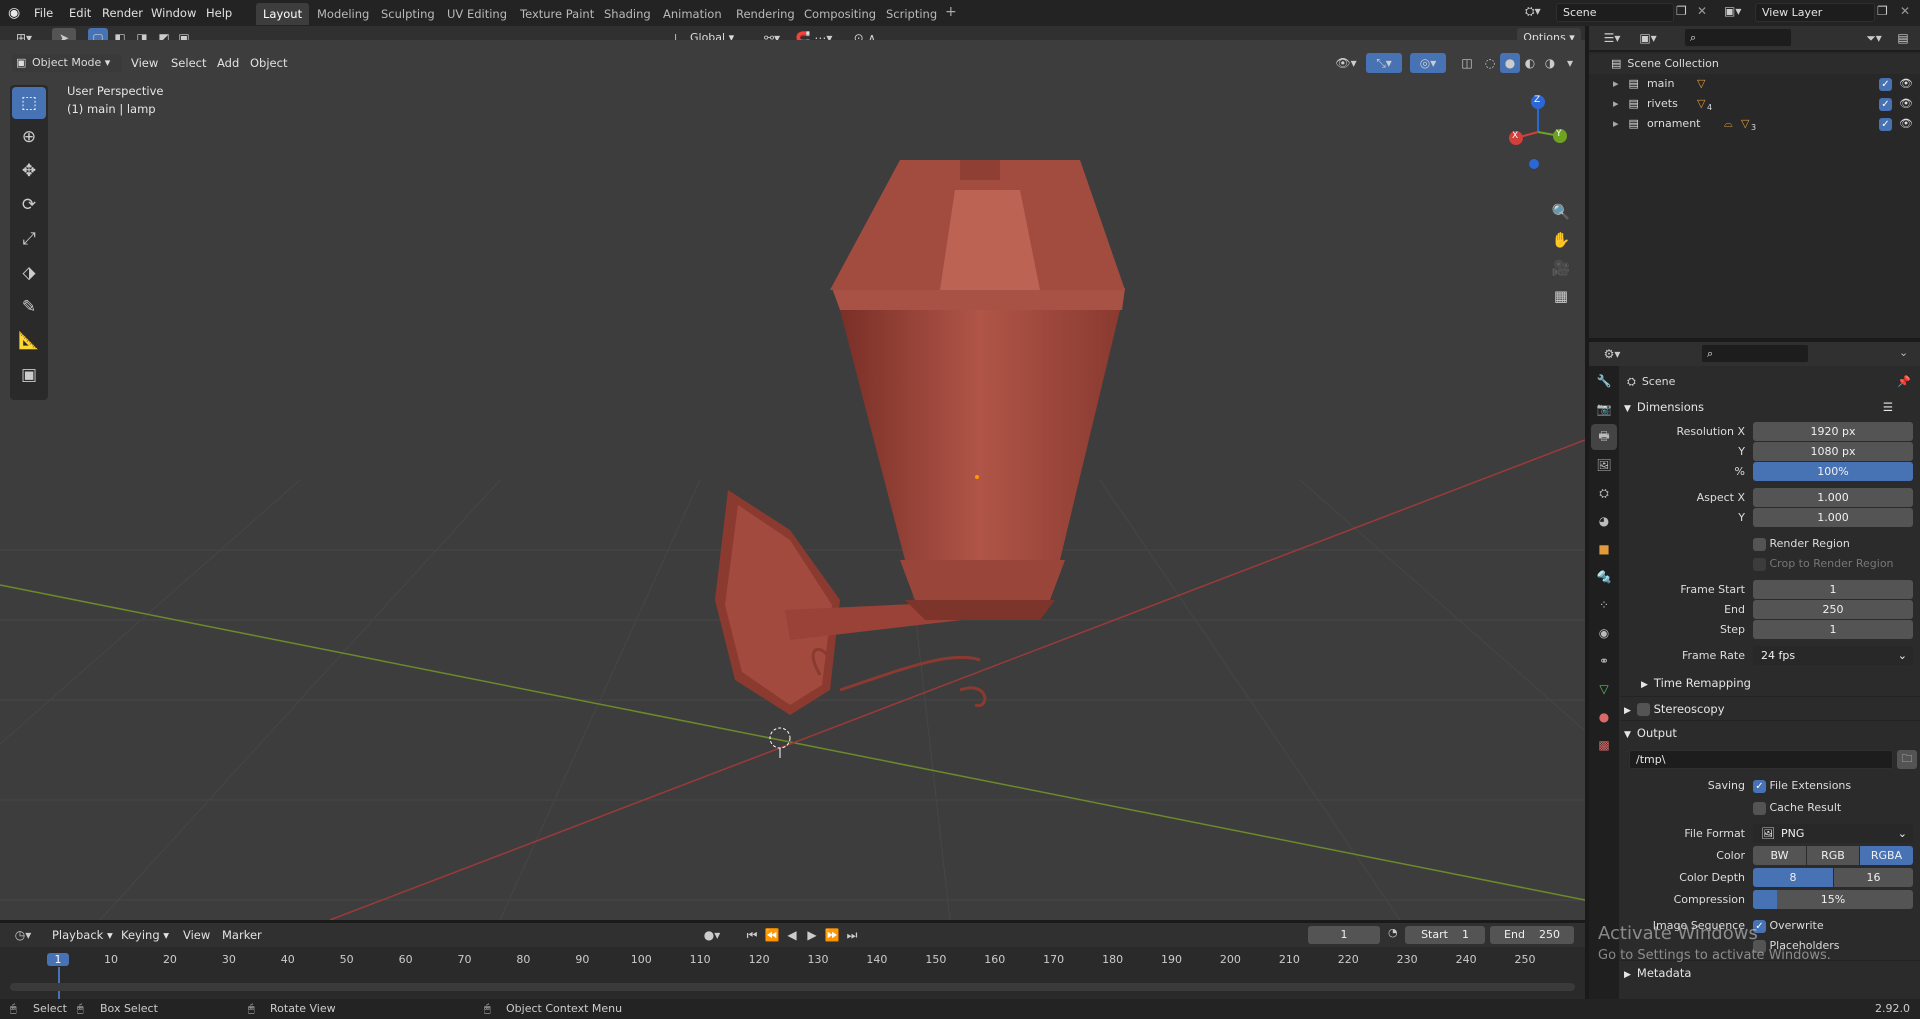 Image resolution: width=1920 pixels, height=1019 pixels. Describe the element at coordinates (29, 239) in the screenshot. I see `scale-icon: ⤢` at that location.